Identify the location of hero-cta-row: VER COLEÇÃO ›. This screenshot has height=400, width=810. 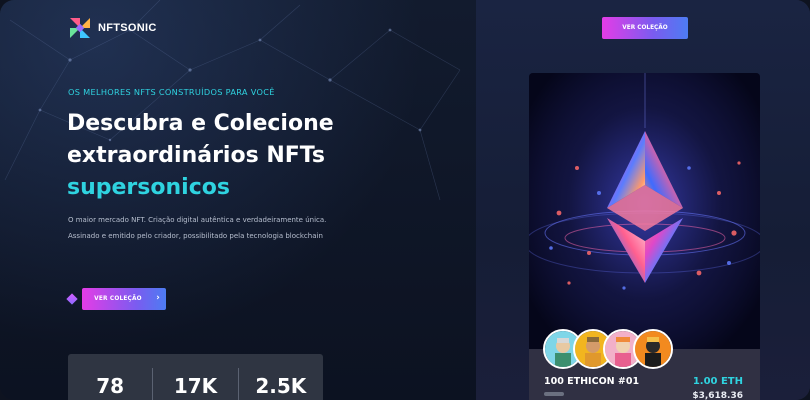
(116, 299).